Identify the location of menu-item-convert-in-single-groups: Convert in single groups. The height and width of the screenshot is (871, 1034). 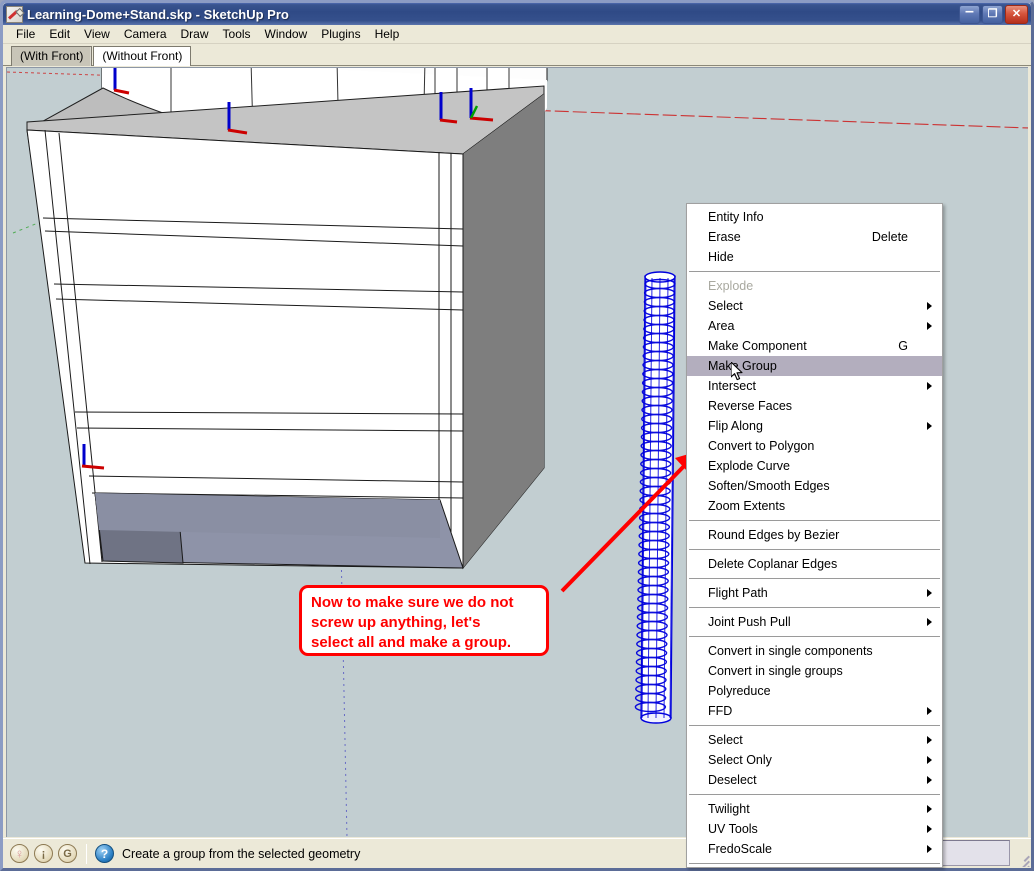
(814, 671).